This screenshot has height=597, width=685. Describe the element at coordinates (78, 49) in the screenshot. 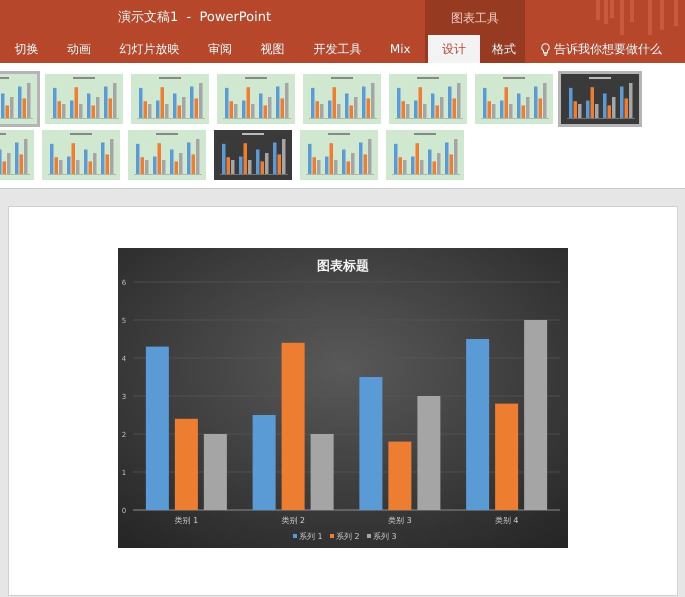

I see `ribbon-tab: 动画` at that location.